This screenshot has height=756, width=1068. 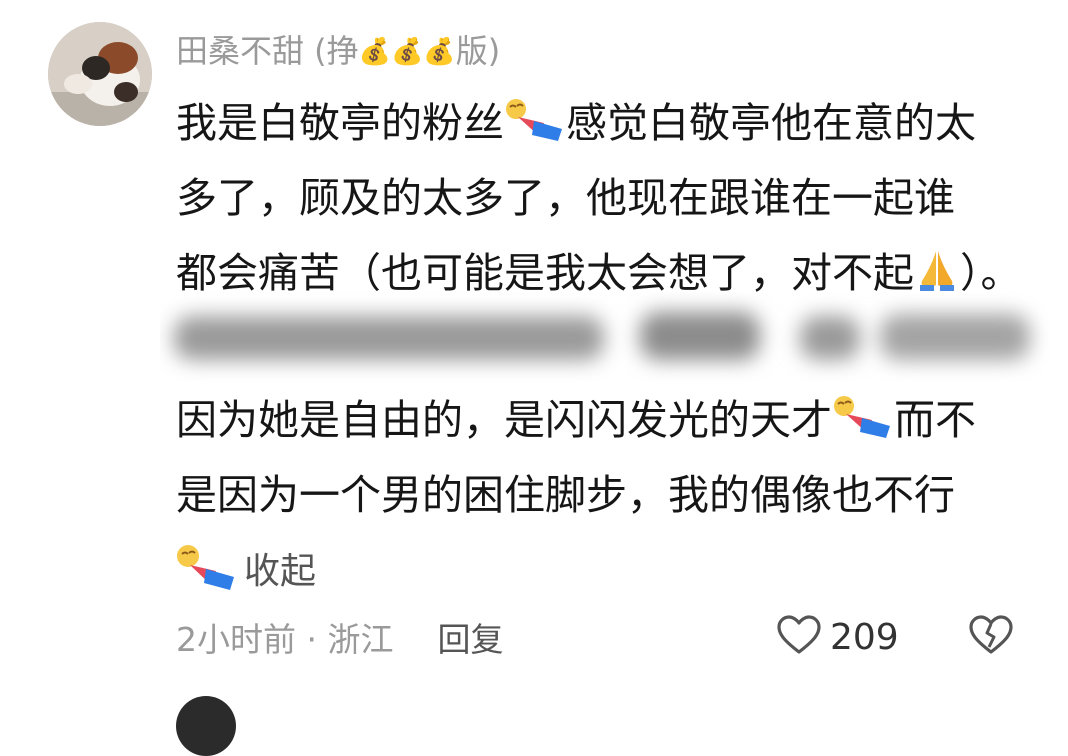 I want to click on username-prefix: 田桑不甜 (挣, so click(x=267, y=51).